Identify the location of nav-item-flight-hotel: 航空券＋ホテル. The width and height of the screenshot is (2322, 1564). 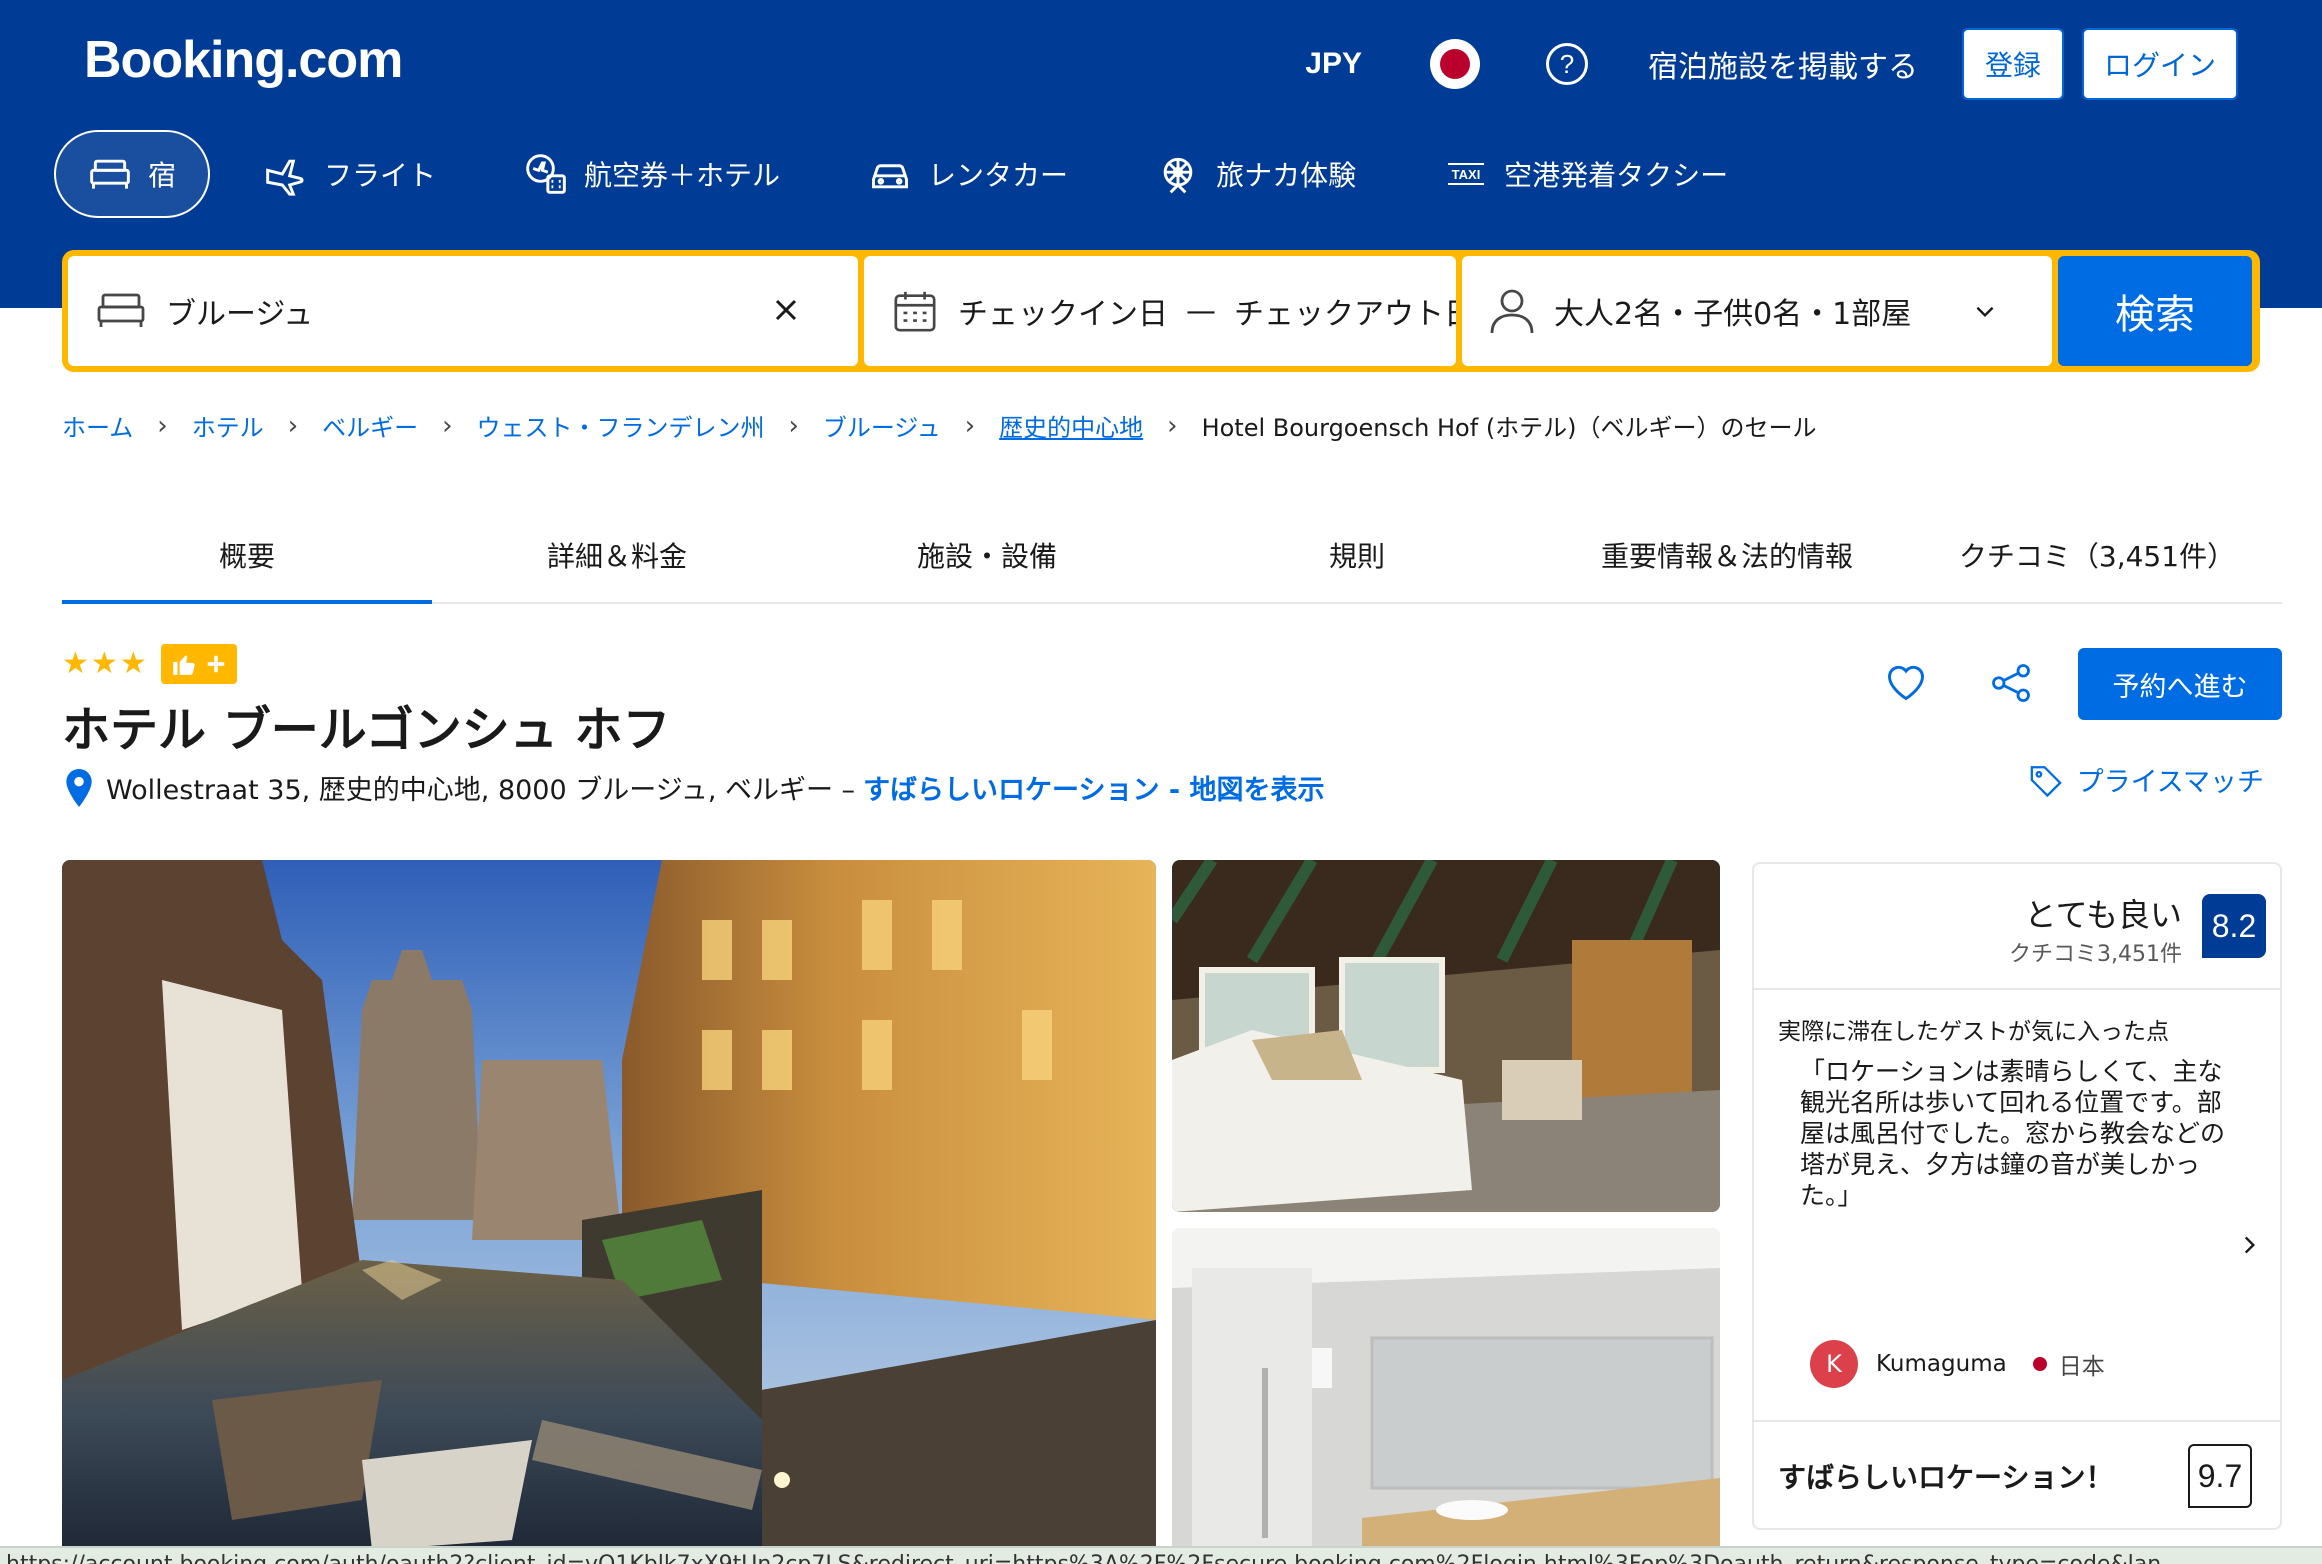
(652, 174).